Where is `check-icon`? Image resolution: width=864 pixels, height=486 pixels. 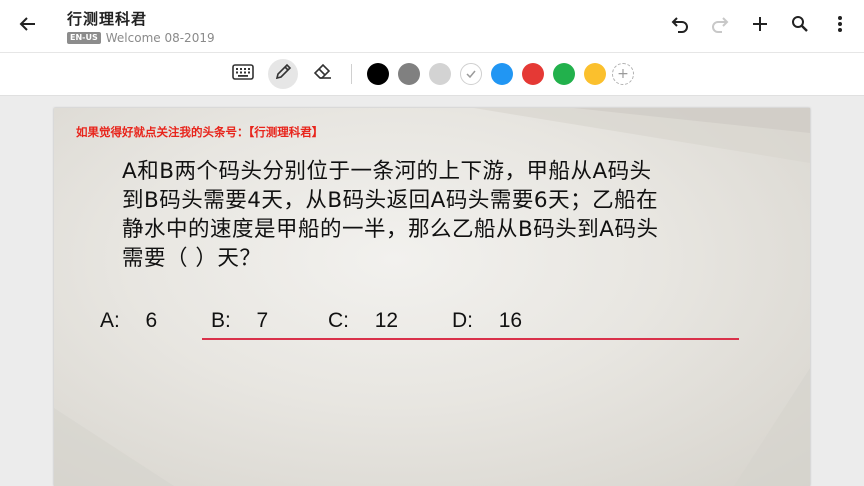 check-icon is located at coordinates (471, 74).